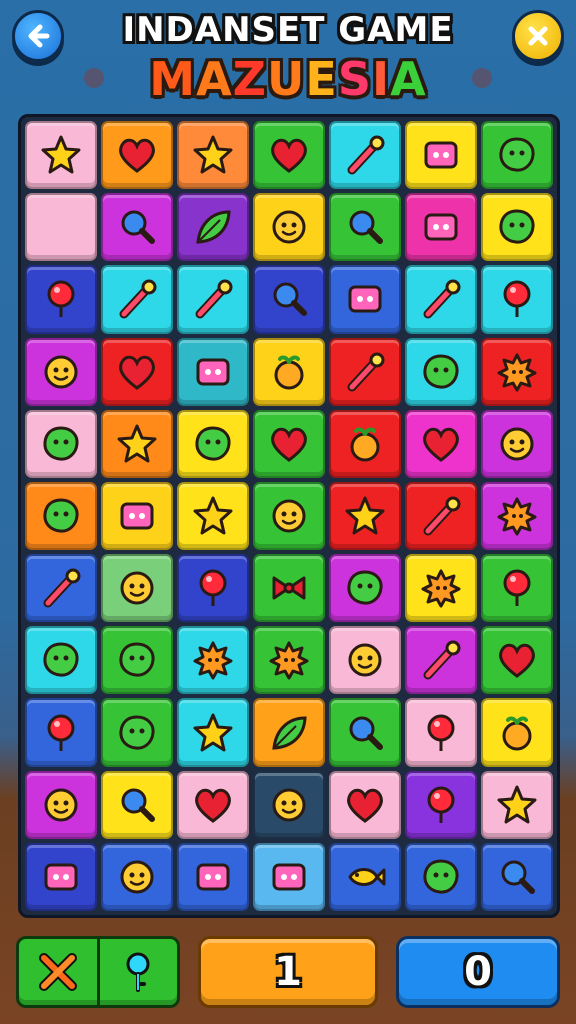  Describe the element at coordinates (58, 972) in the screenshot. I see `hammer-tool-button` at that location.